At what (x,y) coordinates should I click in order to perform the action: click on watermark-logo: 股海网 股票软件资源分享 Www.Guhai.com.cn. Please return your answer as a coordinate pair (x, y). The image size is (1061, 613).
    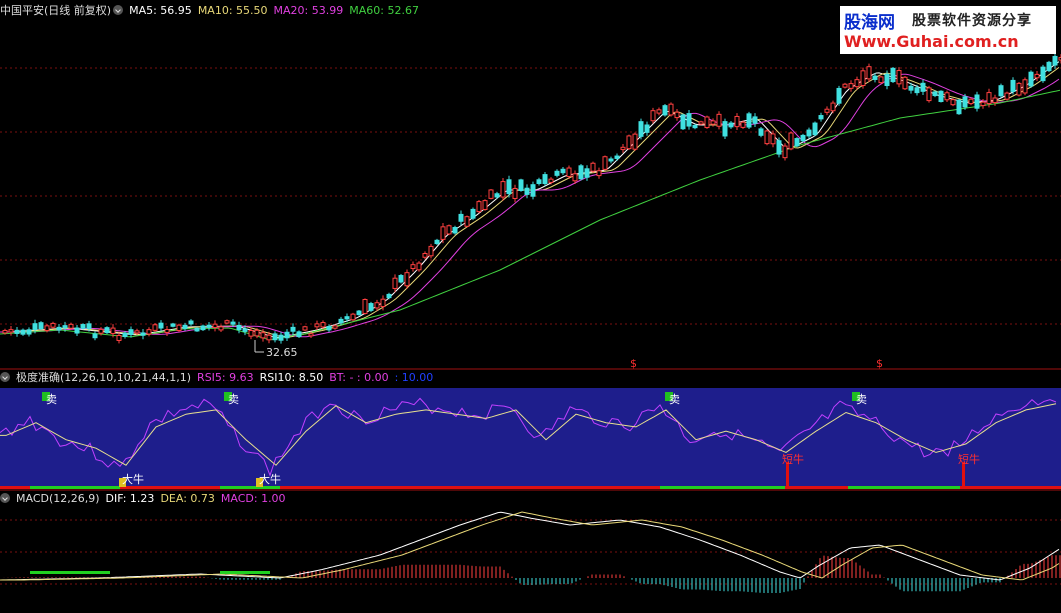
    Looking at the image, I should click on (948, 30).